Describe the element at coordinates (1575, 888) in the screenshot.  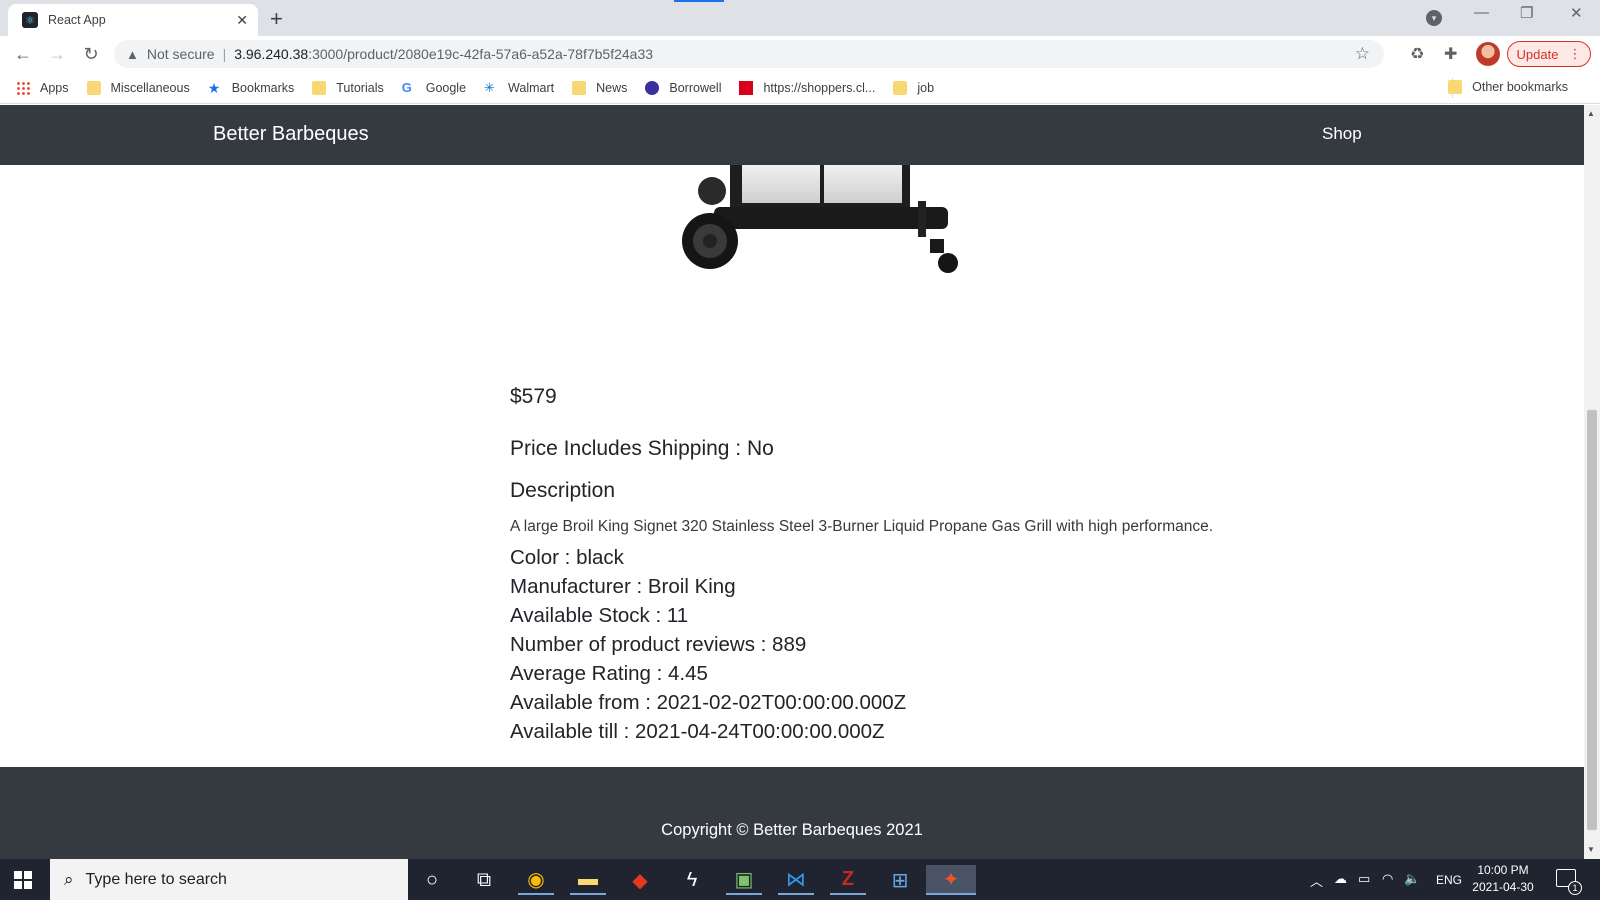
I see `notification-badge: 1` at that location.